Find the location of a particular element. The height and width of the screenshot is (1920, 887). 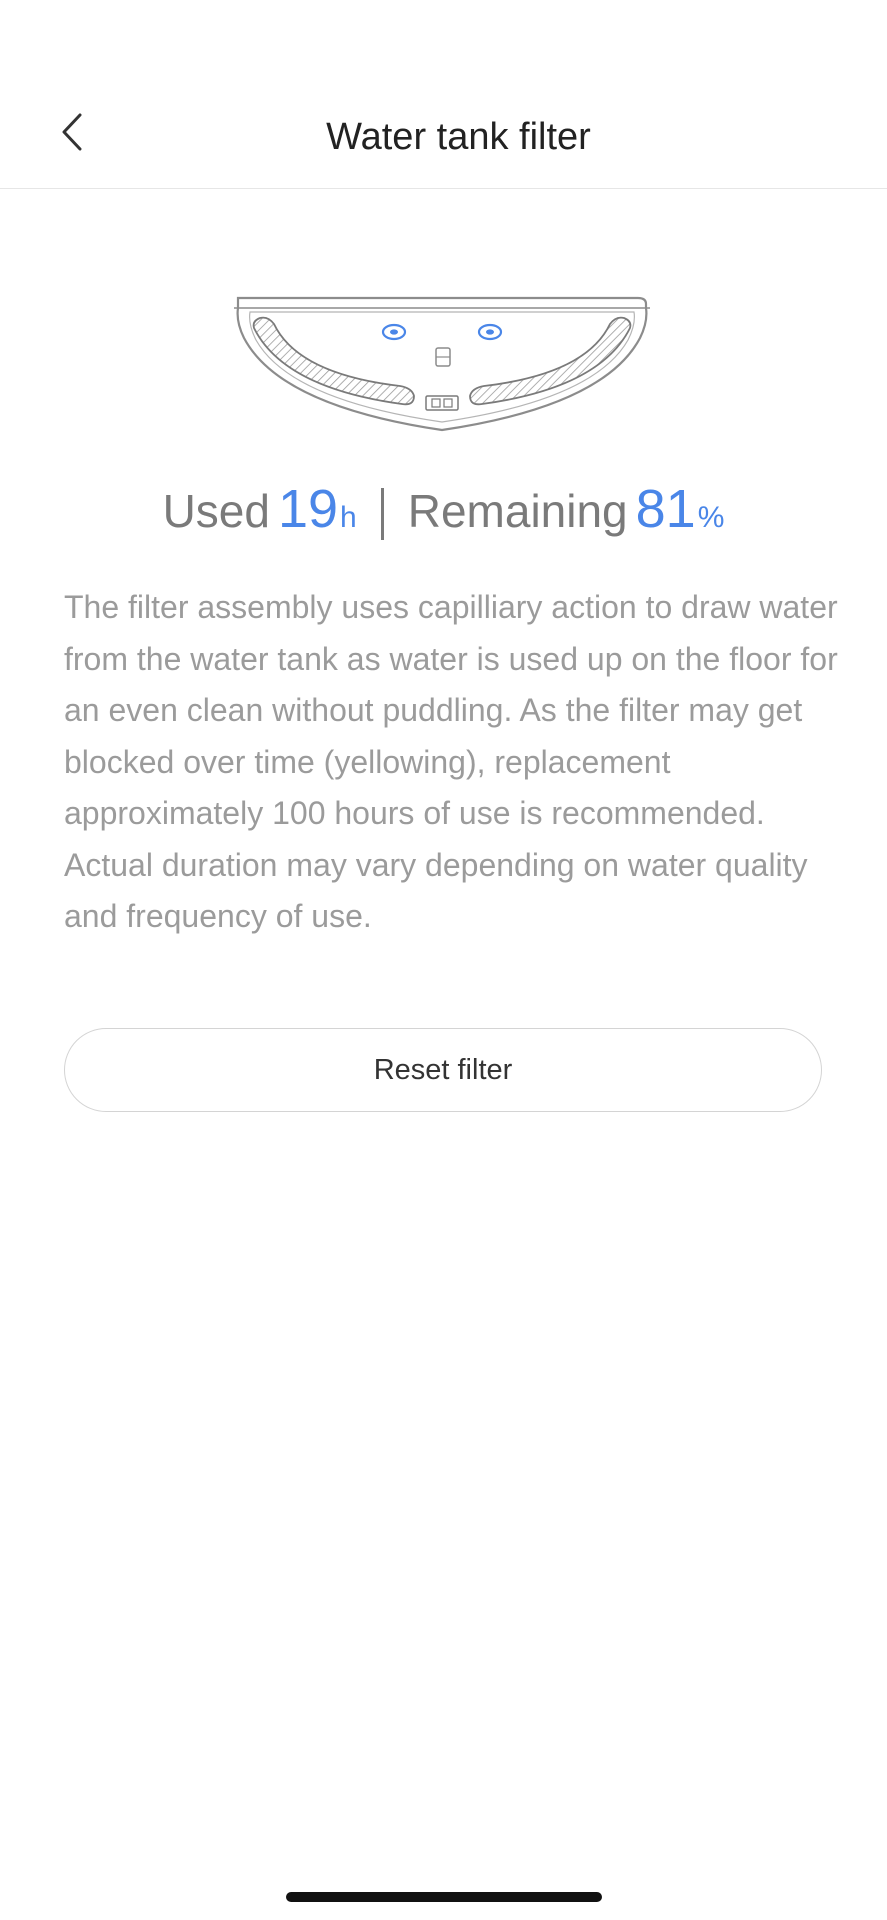

home-indicator is located at coordinates (444, 1897).